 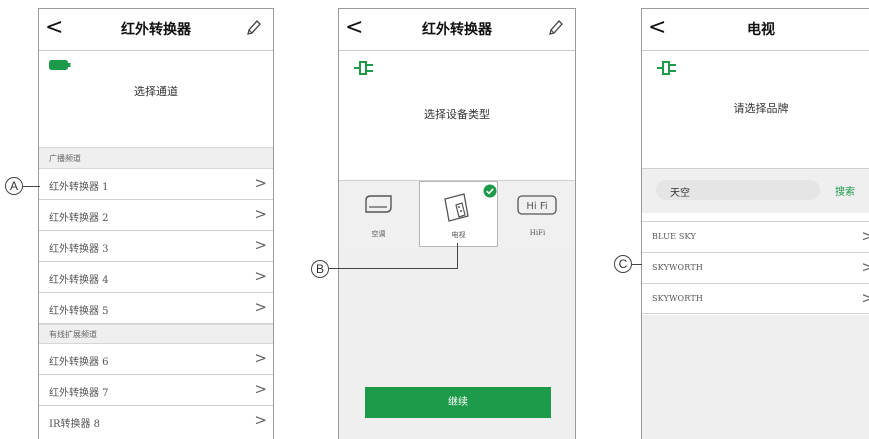 What do you see at coordinates (761, 108) in the screenshot?
I see `brand-prompt: 请选择品牌` at bounding box center [761, 108].